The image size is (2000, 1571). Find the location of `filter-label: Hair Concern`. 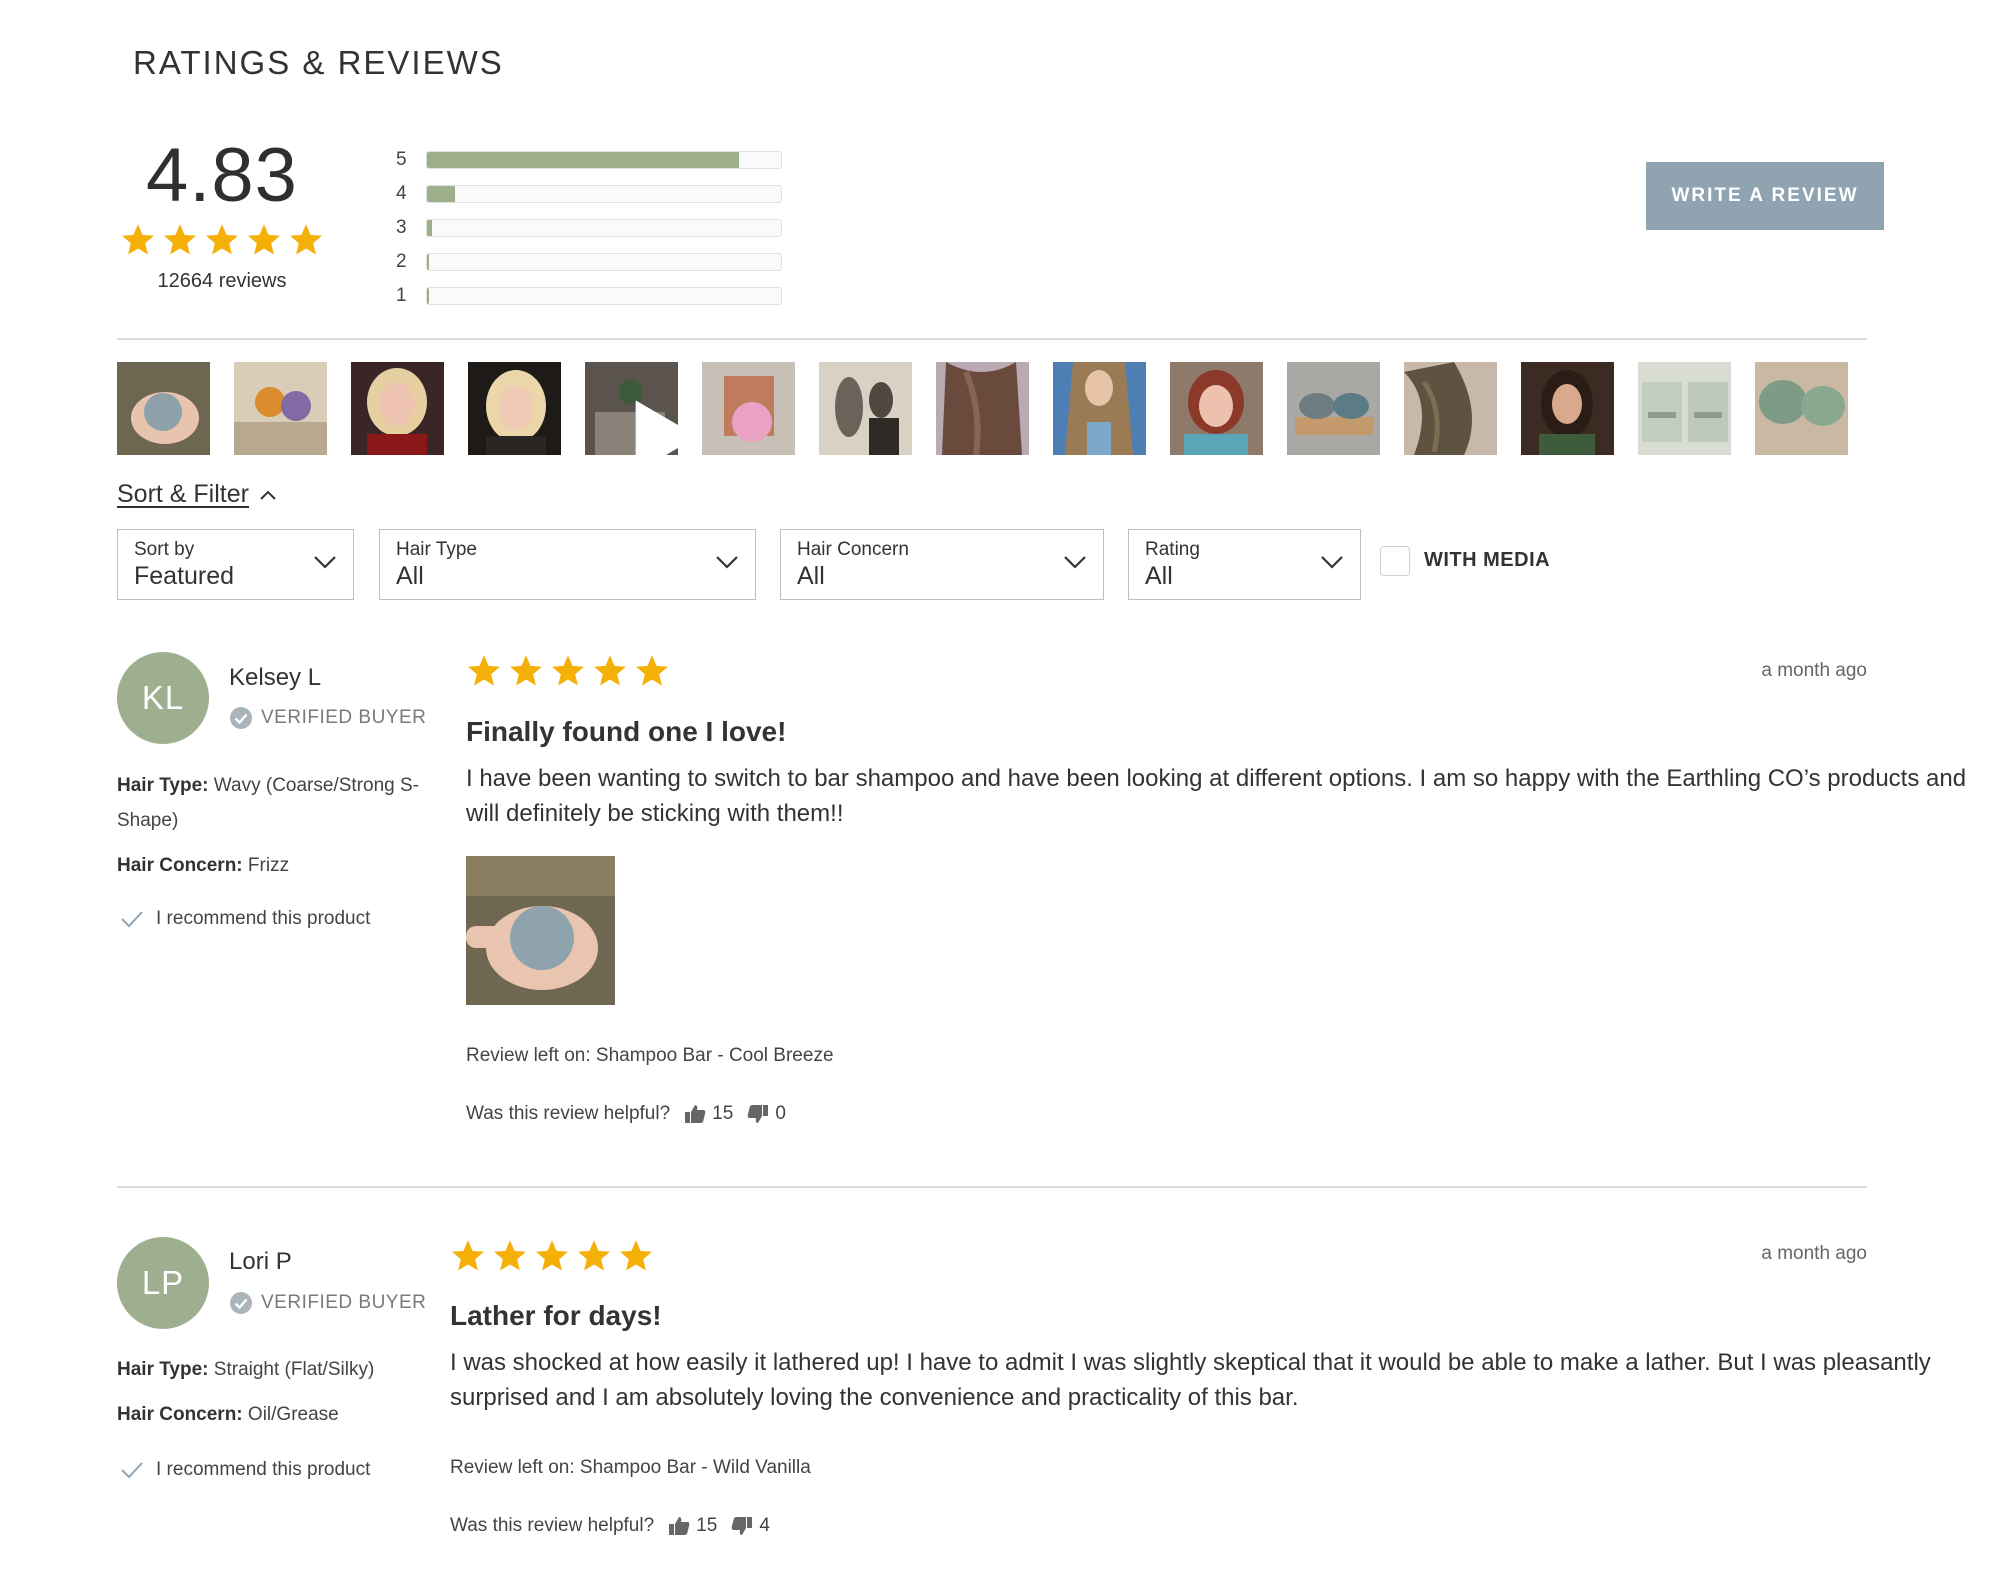

filter-label: Hair Concern is located at coordinates (853, 549).